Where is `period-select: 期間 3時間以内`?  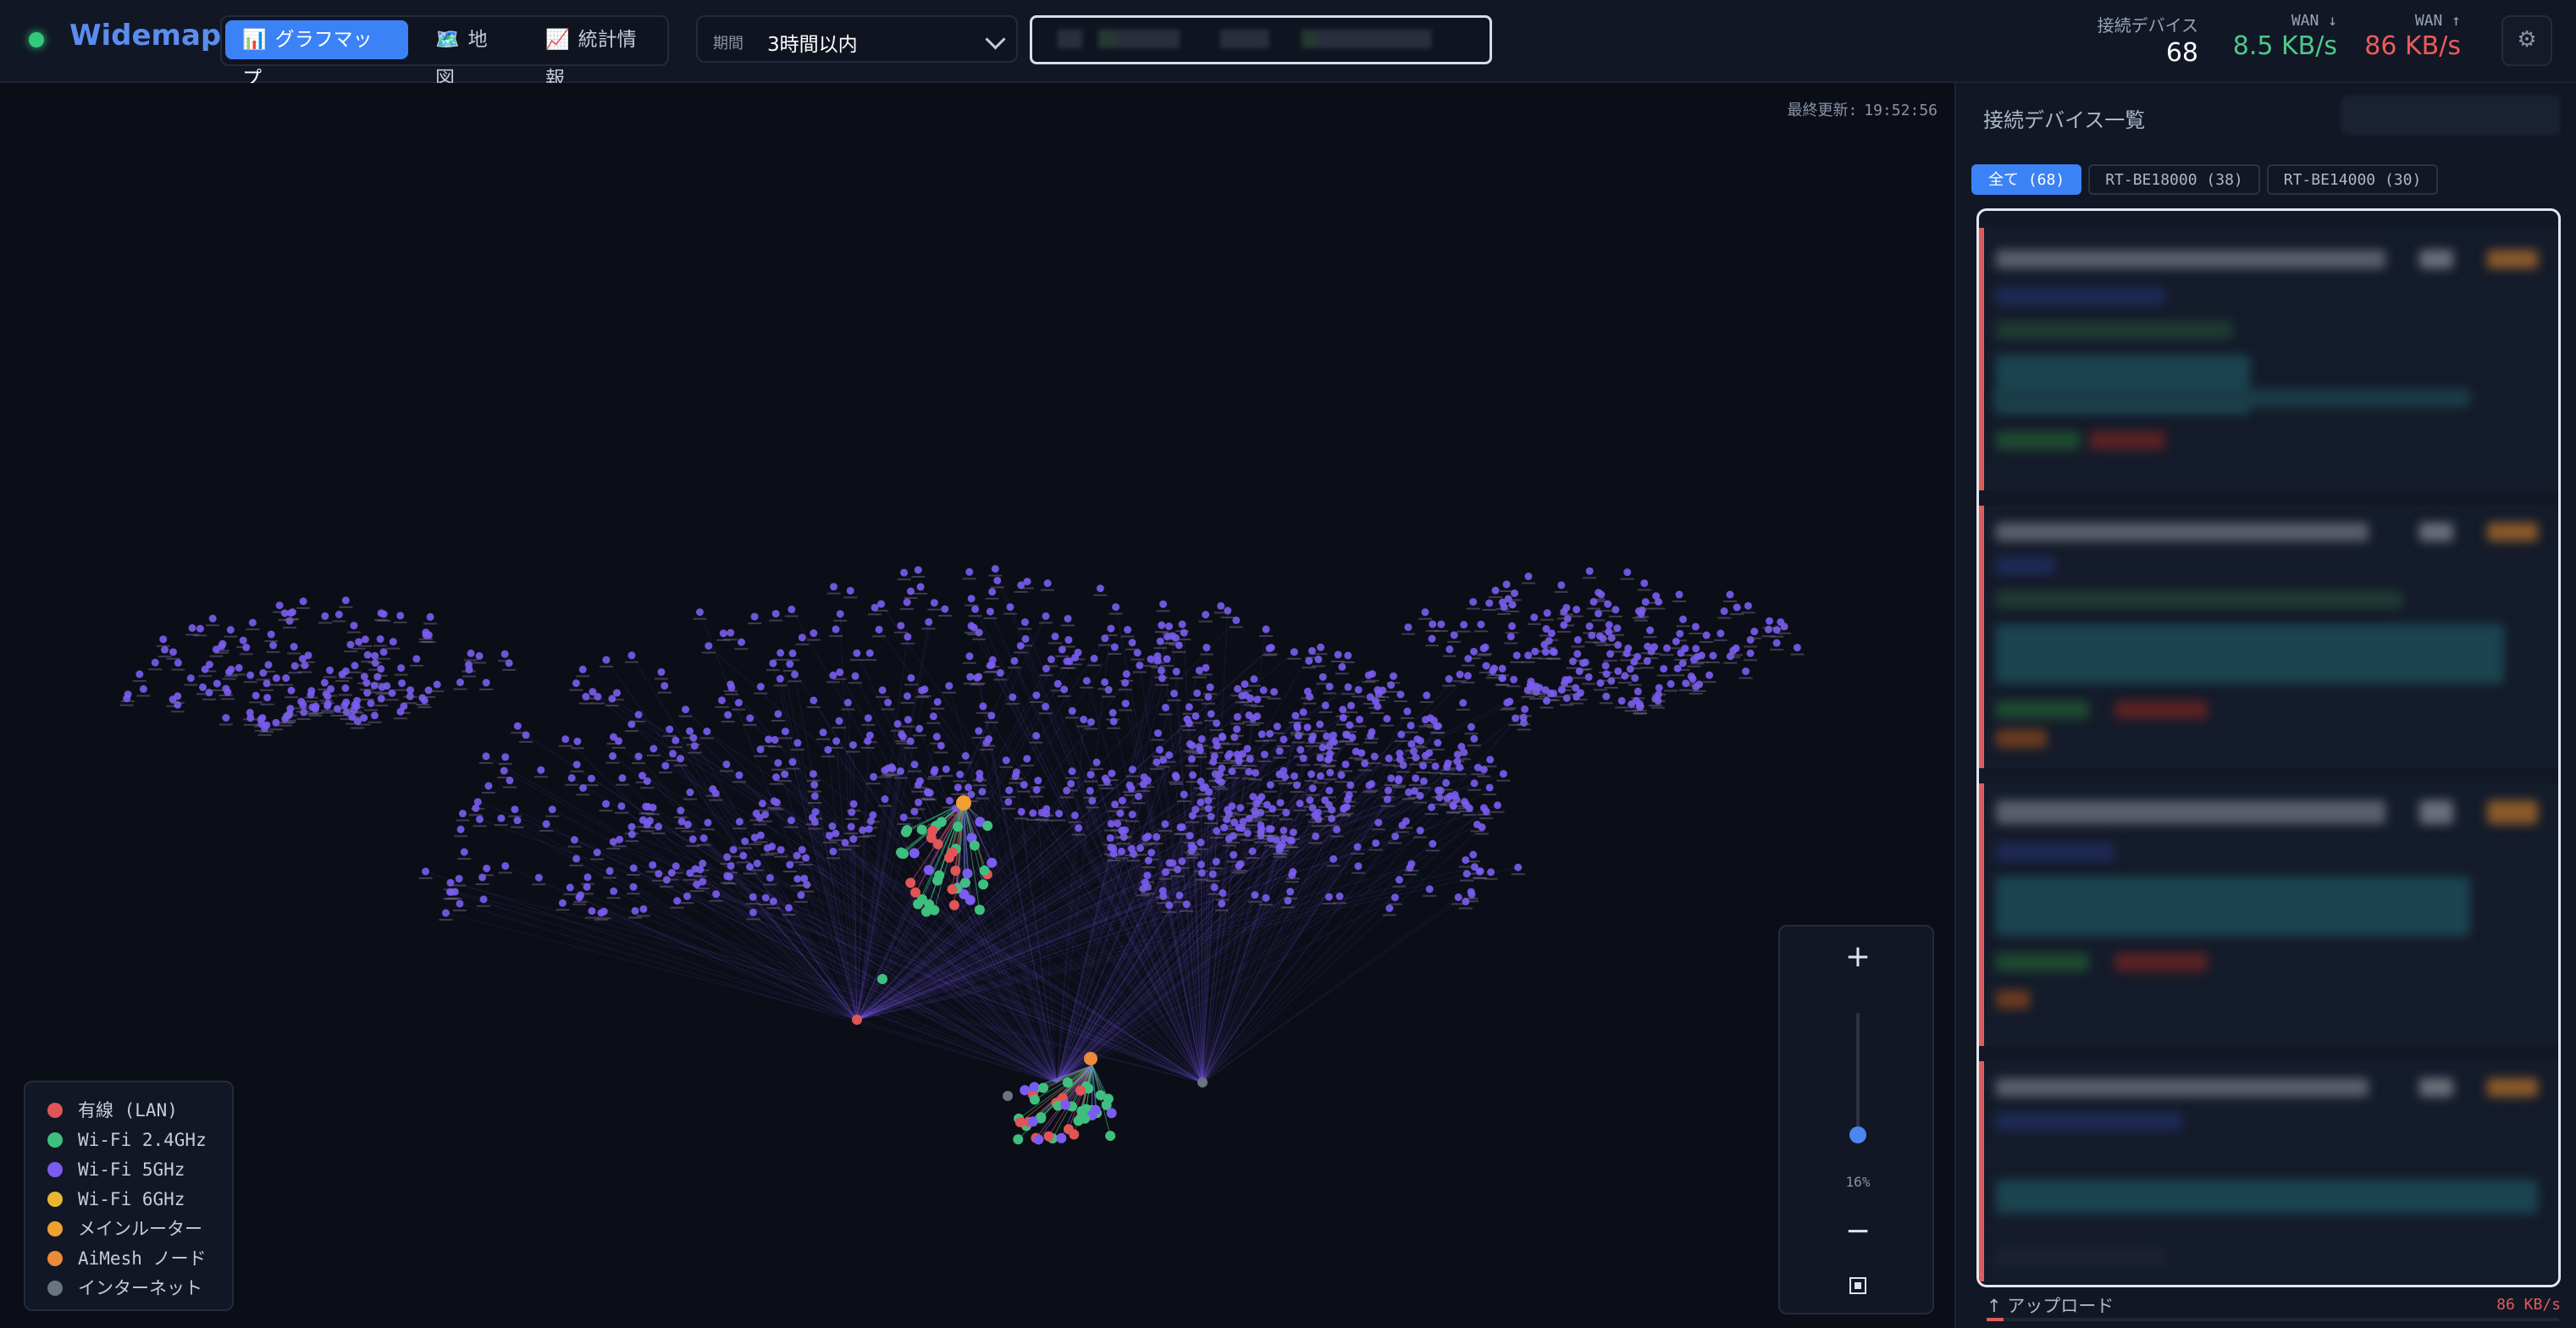
period-select: 期間 3時間以内 is located at coordinates (857, 39).